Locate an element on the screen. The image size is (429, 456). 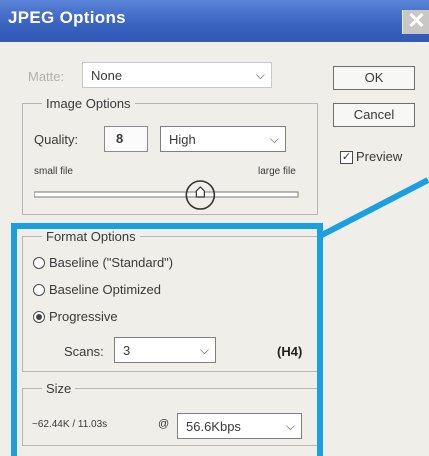
preview-label: Preview is located at coordinates (379, 156).